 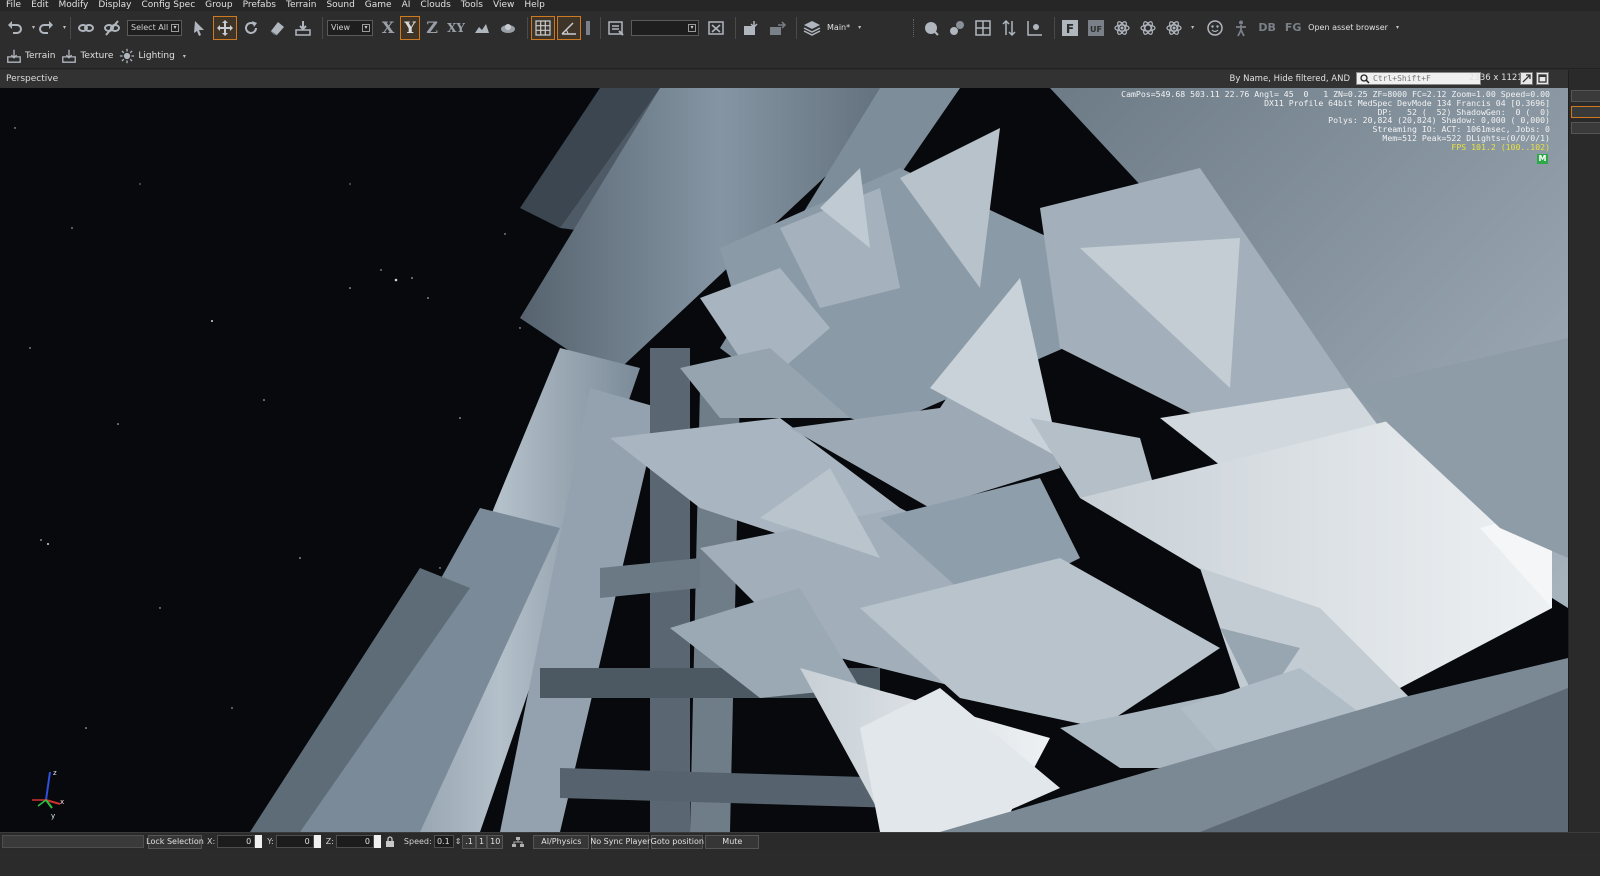 I want to click on speed-preset-10: 10, so click(x=495, y=841).